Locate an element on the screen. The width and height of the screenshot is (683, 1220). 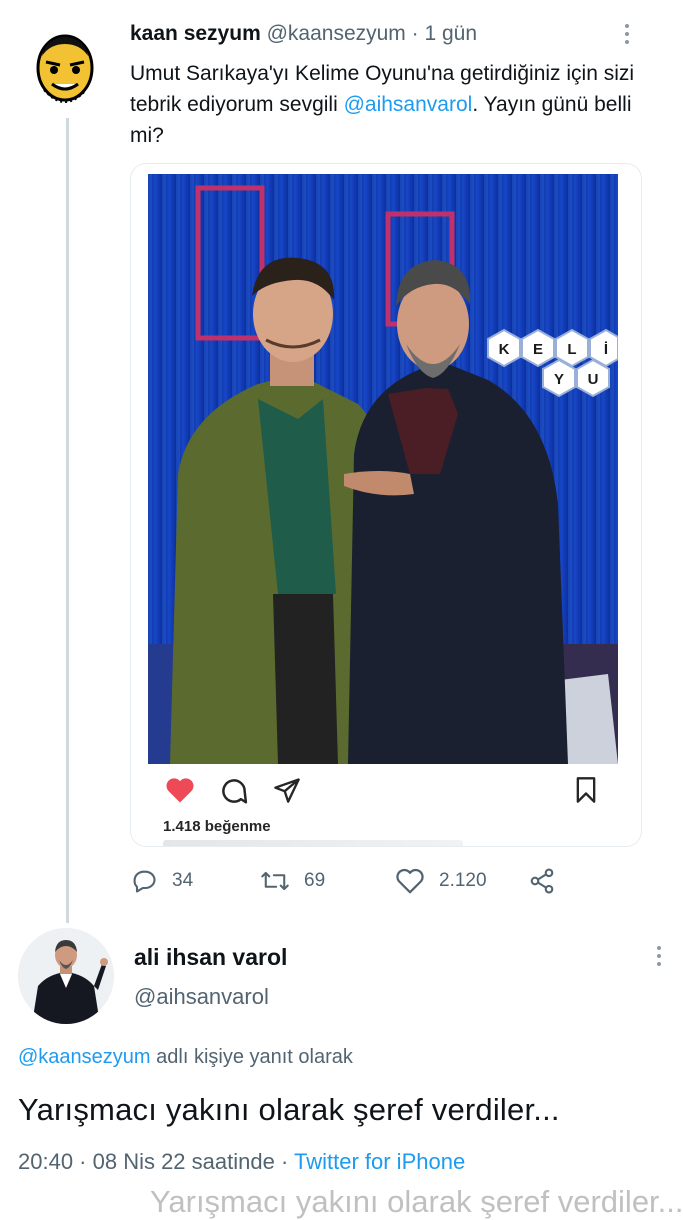
studio-letter: U is located at coordinates (593, 379).